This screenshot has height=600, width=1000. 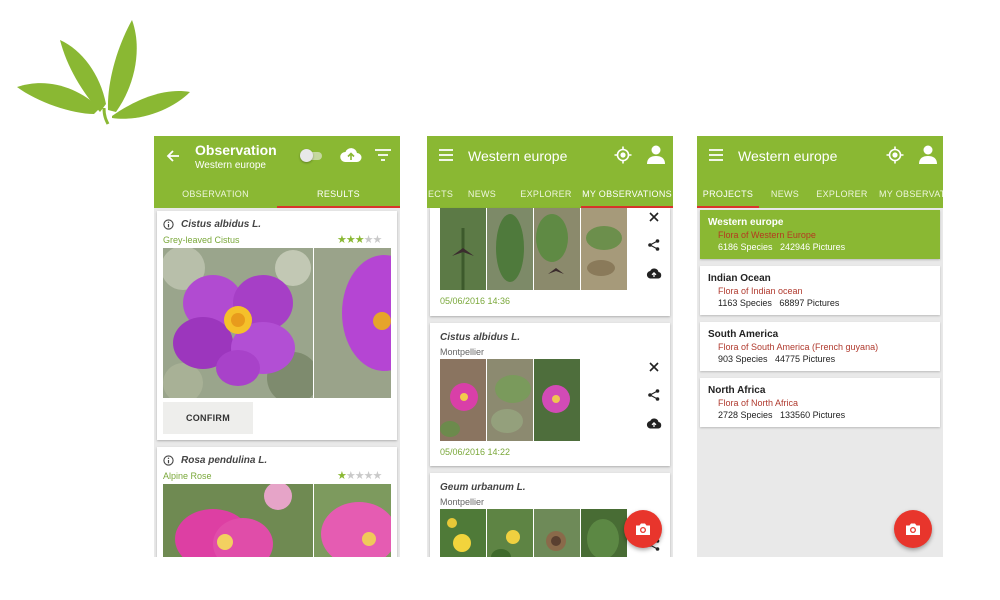 I want to click on observation-date: 05/06/2016 14:22, so click(x=475, y=452).